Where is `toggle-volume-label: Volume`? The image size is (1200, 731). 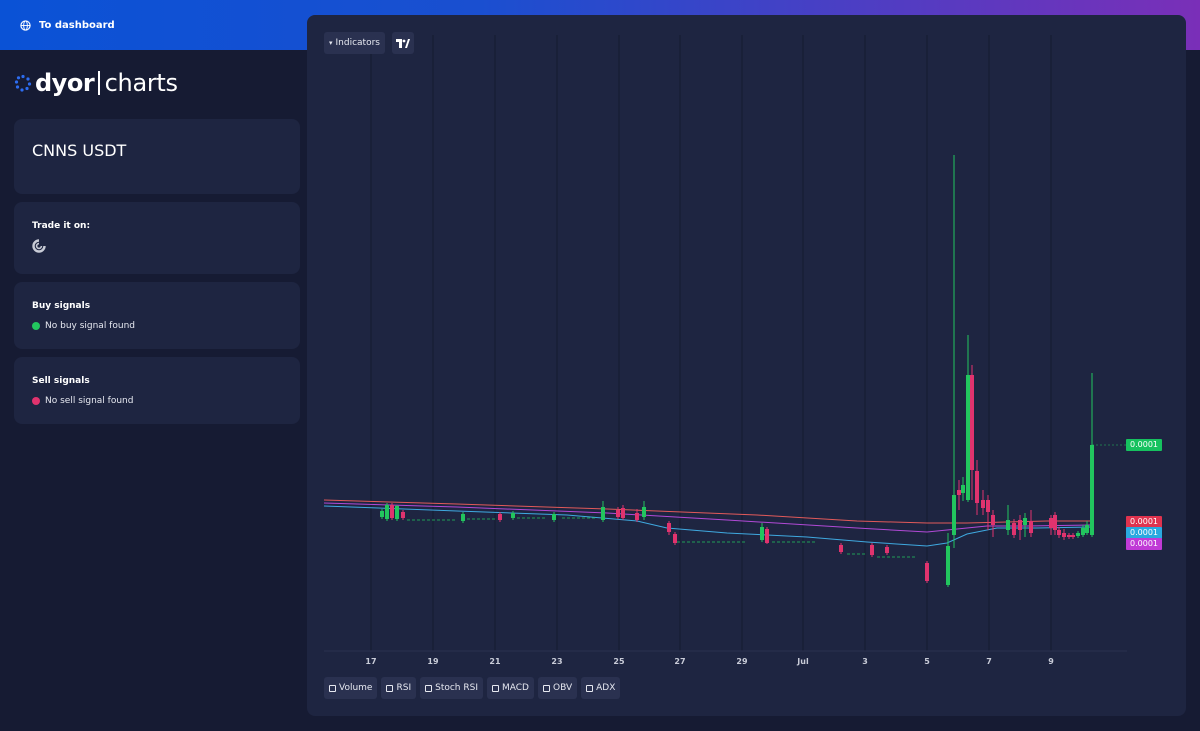 toggle-volume-label: Volume is located at coordinates (356, 688).